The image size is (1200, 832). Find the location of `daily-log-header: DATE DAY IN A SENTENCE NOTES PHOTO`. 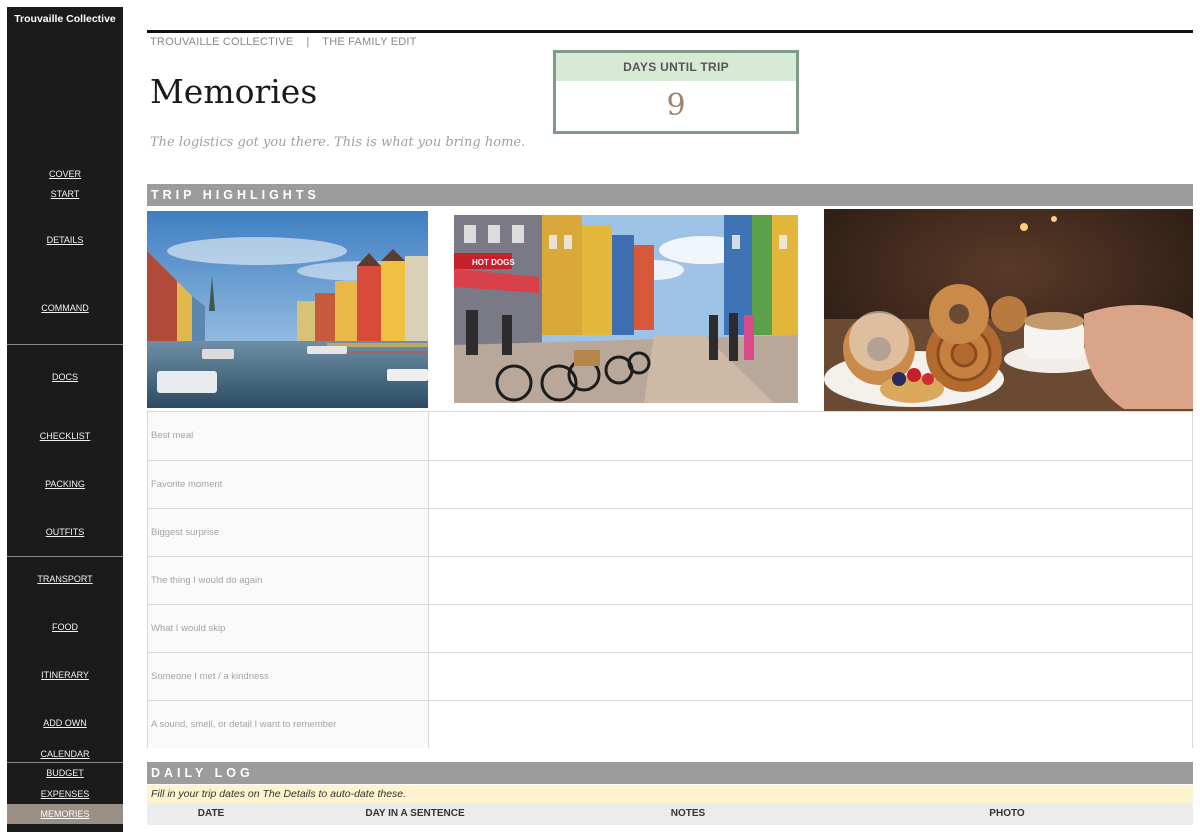

daily-log-header: DATE DAY IN A SENTENCE NOTES PHOTO is located at coordinates (670, 814).